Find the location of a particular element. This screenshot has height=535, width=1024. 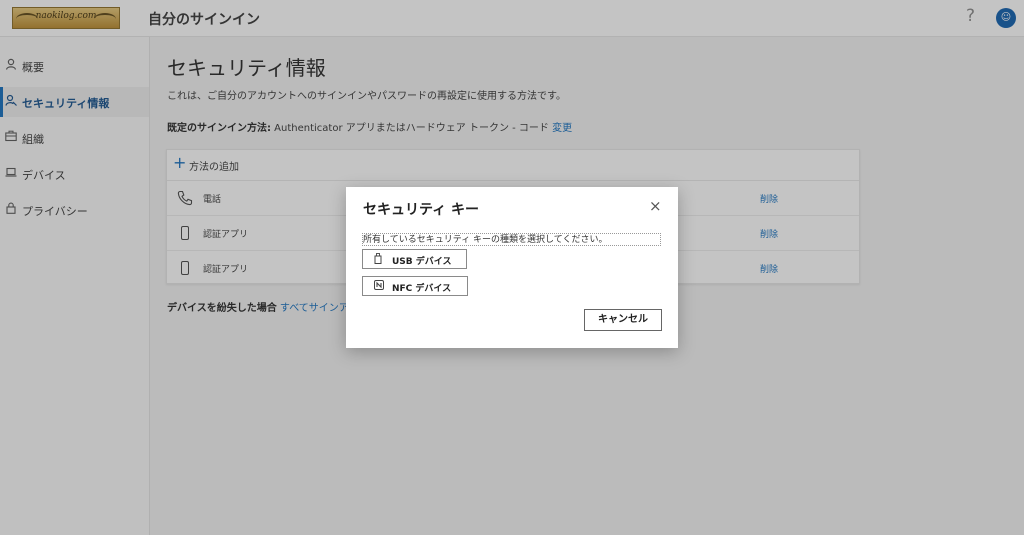

nfc-device-button: NFC デバイス is located at coordinates (415, 286).